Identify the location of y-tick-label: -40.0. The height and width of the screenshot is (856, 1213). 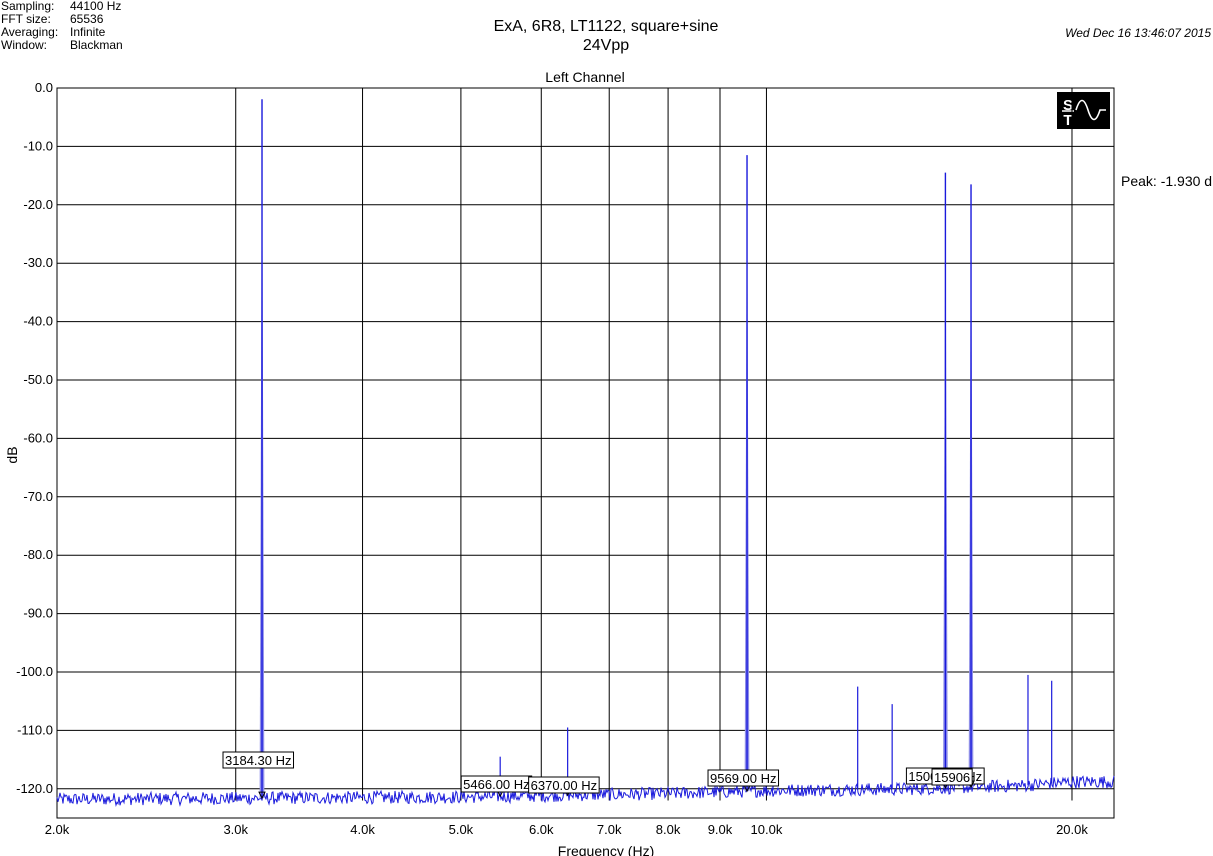
(38, 321).